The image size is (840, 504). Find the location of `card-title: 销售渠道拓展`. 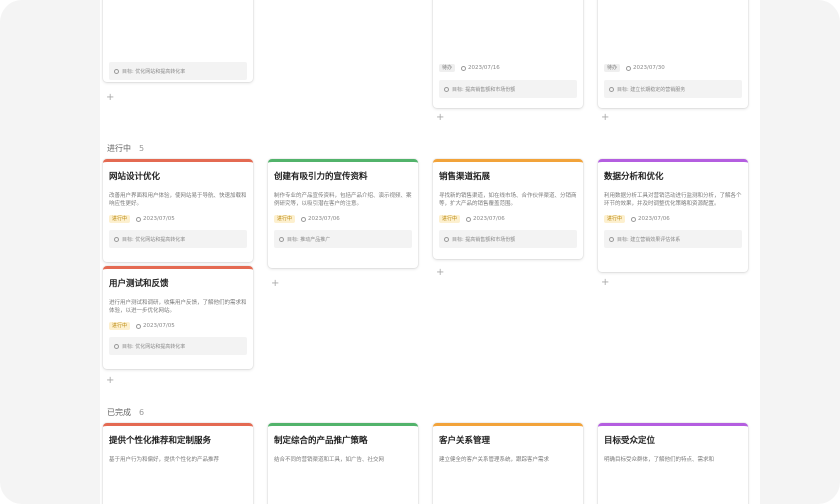

card-title: 销售渠道拓展 is located at coordinates (465, 177).